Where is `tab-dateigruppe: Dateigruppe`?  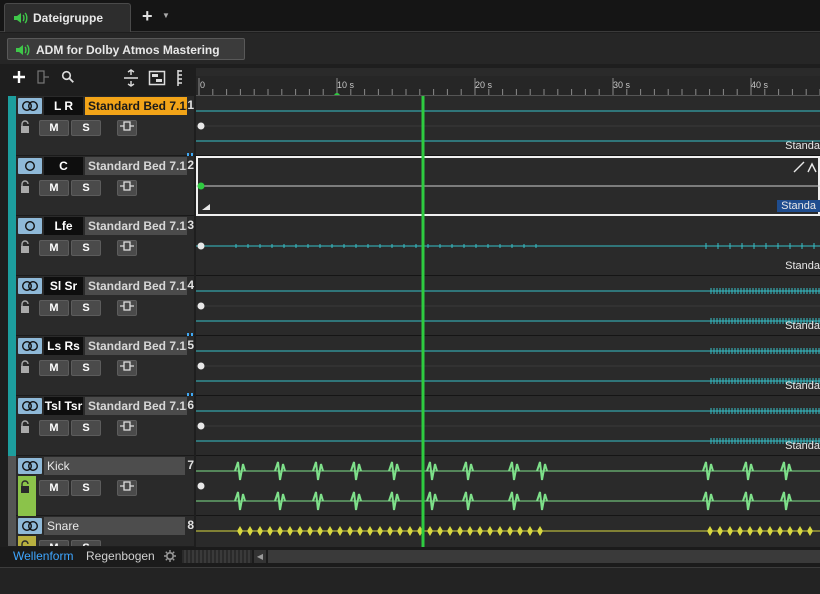
tab-dateigruppe: Dateigruppe is located at coordinates (67, 17).